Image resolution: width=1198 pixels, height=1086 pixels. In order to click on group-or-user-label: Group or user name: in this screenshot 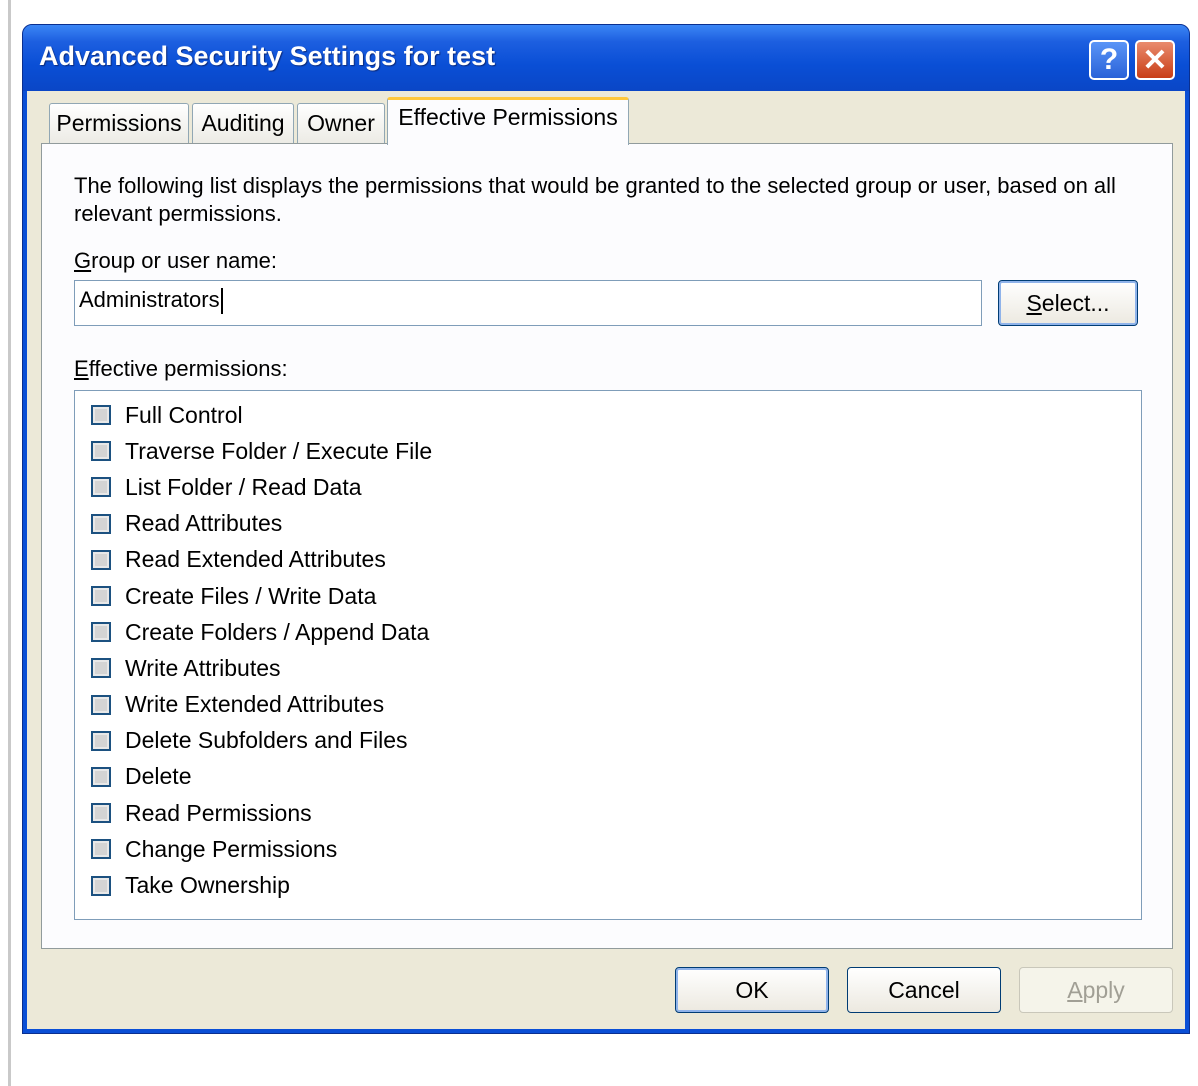, I will do `click(175, 260)`.